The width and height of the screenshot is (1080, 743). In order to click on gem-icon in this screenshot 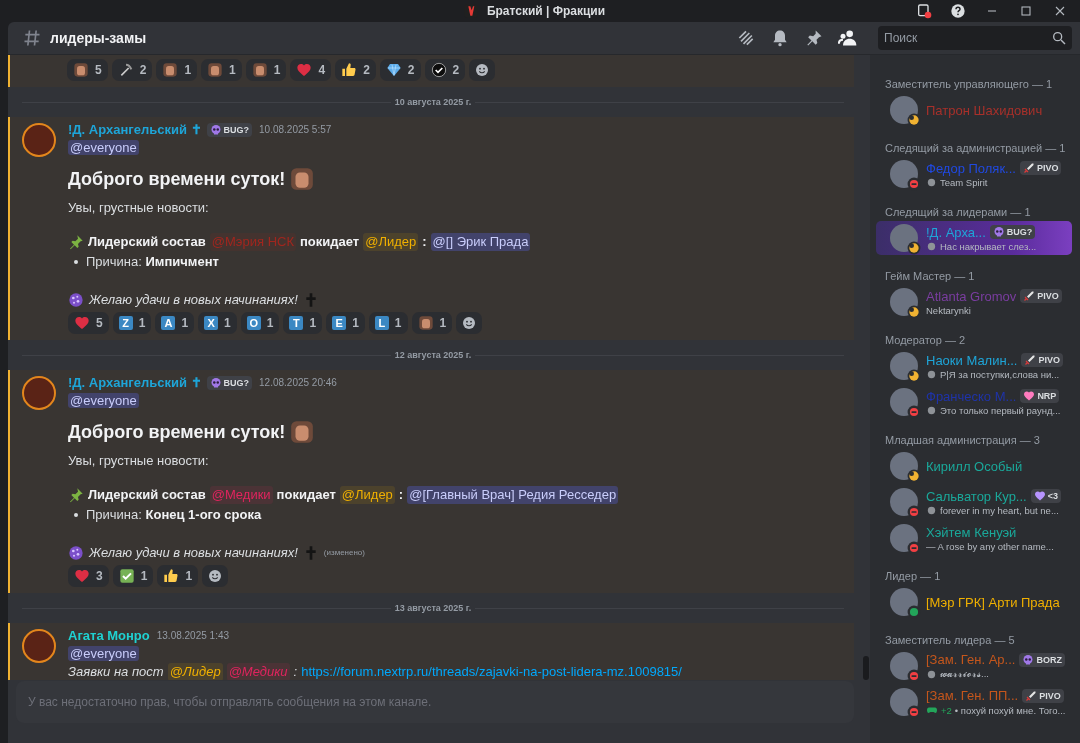, I will do `click(393, 70)`.